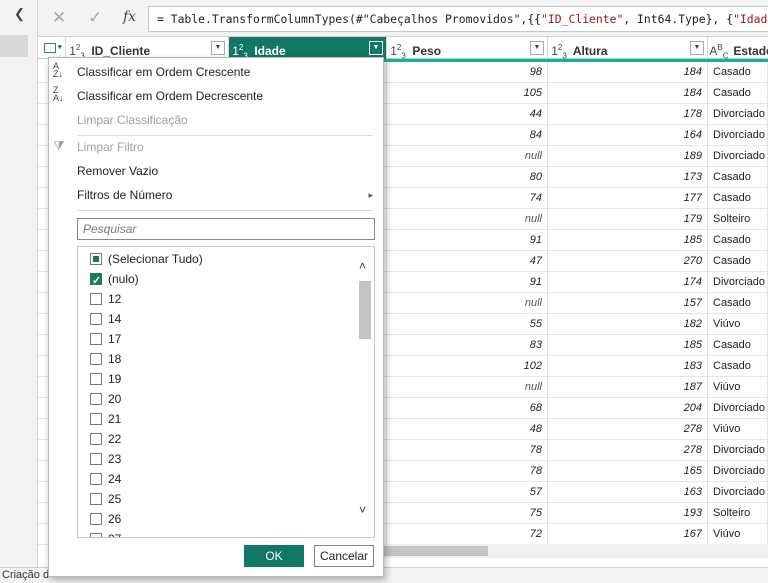 Image resolution: width=768 pixels, height=583 pixels. What do you see at coordinates (628, 177) in the screenshot?
I see `altura-cell: 173` at bounding box center [628, 177].